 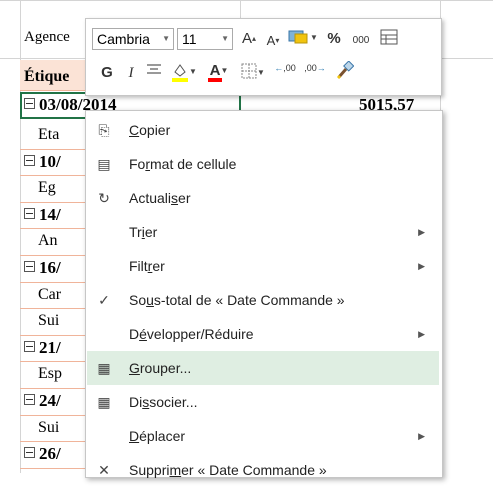 What do you see at coordinates (104, 470) in the screenshot?
I see `delete-icon: ✕` at bounding box center [104, 470].